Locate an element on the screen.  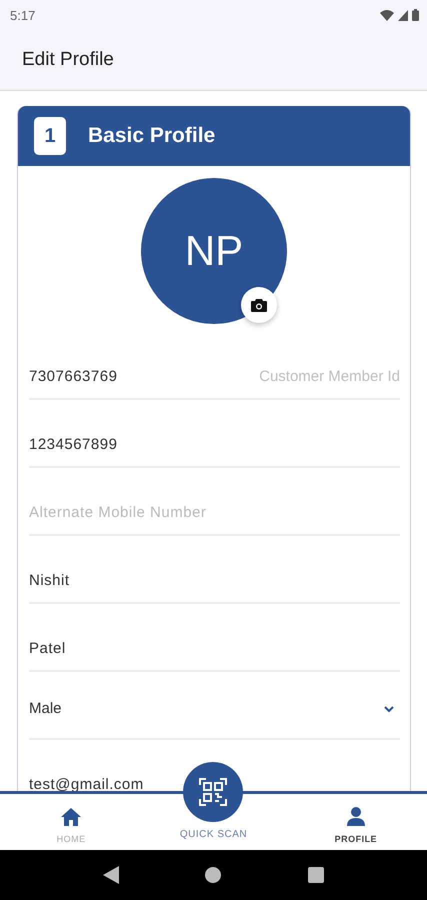
camera-icon is located at coordinates (259, 305).